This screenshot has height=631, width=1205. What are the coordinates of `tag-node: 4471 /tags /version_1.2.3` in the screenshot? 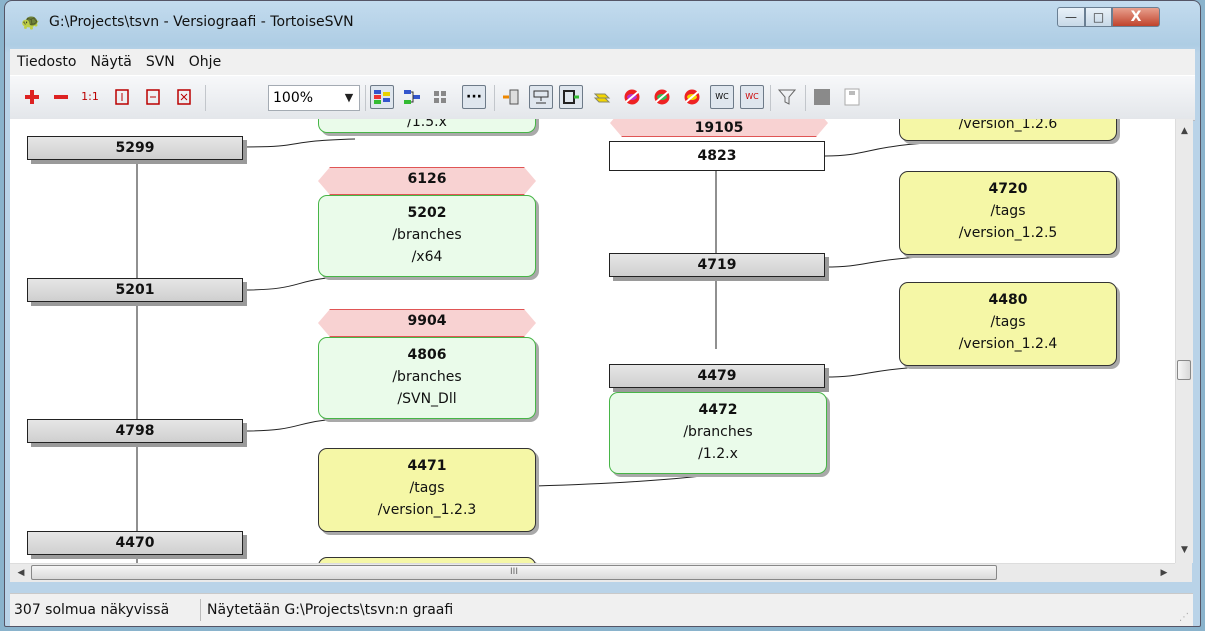 It's located at (427, 490).